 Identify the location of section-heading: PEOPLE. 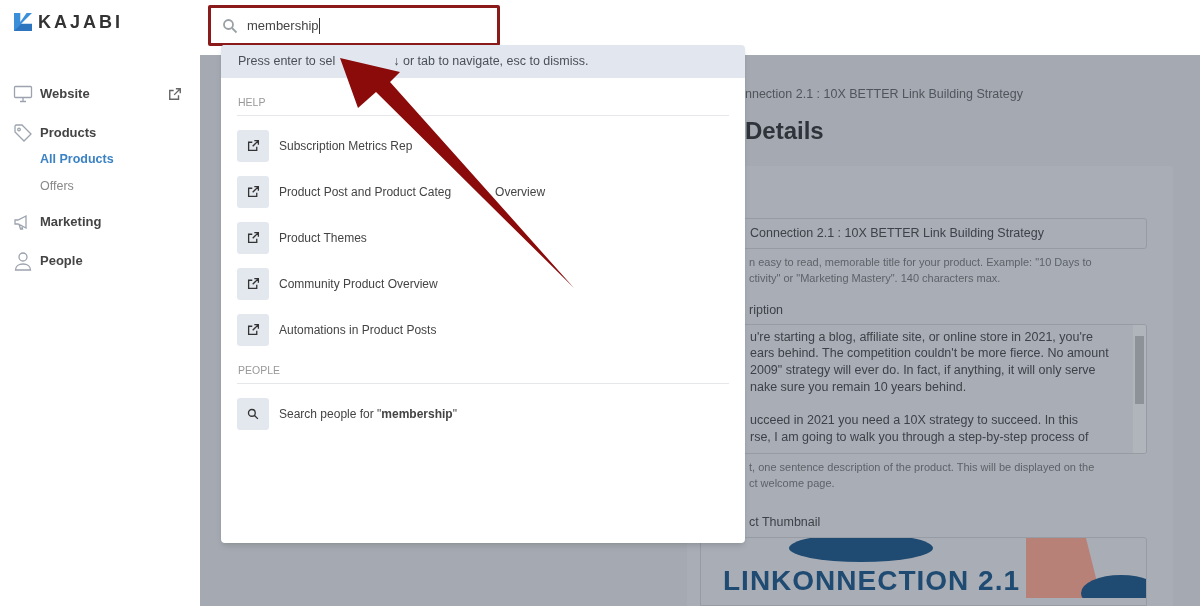
(483, 373).